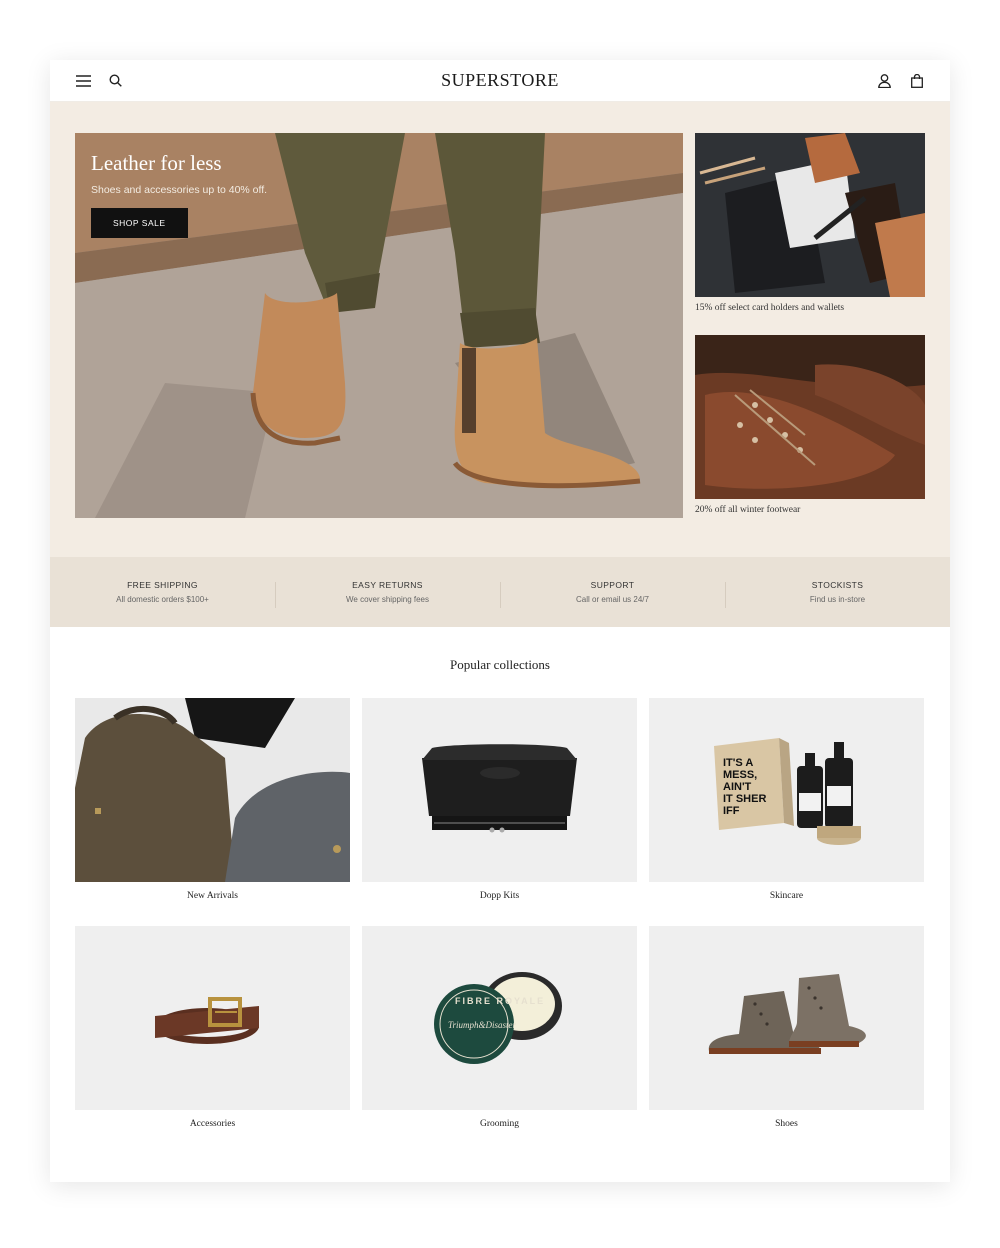 The width and height of the screenshot is (1000, 1248). I want to click on new-arrivals-image, so click(212, 790).